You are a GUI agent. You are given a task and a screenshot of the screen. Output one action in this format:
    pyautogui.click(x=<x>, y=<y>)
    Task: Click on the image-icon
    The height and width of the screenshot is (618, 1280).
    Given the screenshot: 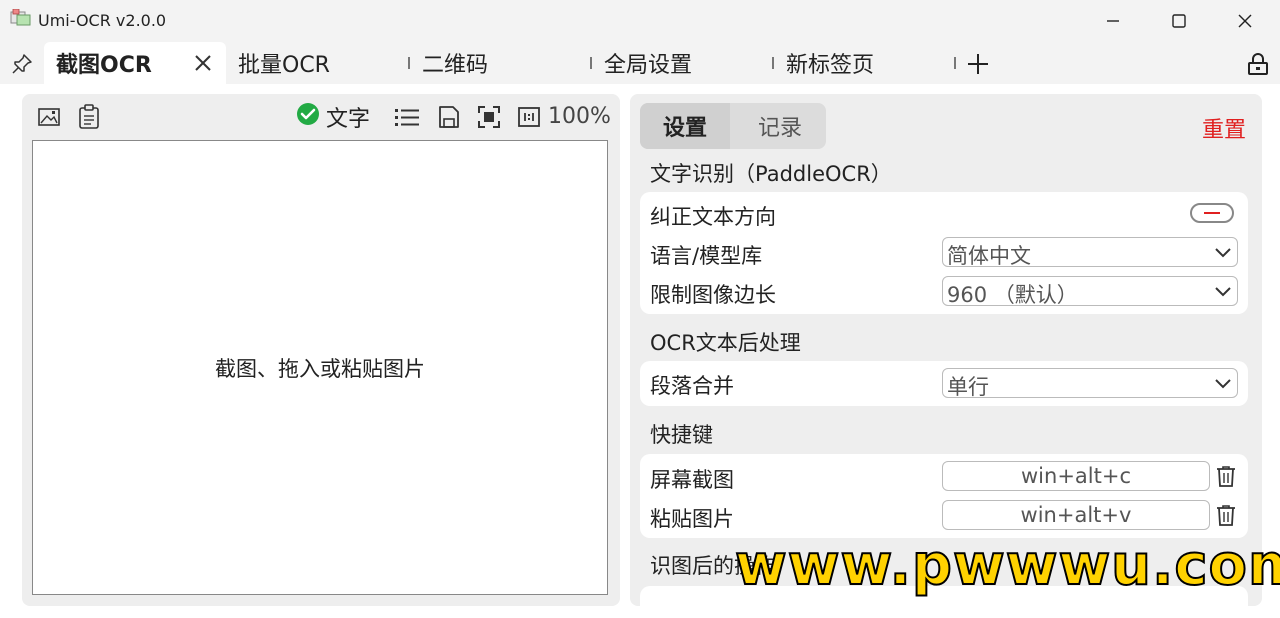 What is the action you would take?
    pyautogui.click(x=49, y=117)
    